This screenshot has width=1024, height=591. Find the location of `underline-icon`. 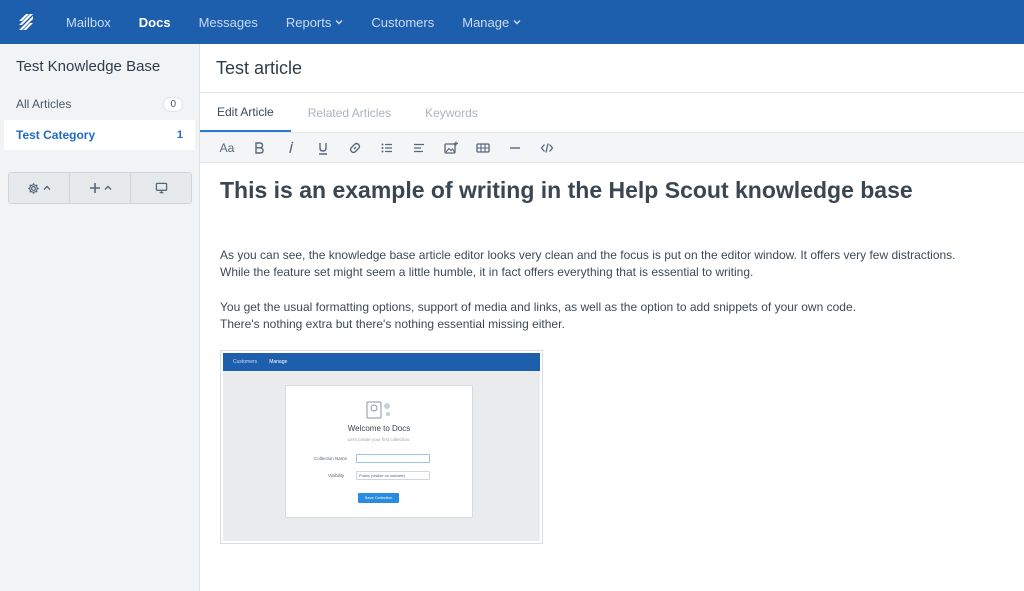

underline-icon is located at coordinates (323, 148).